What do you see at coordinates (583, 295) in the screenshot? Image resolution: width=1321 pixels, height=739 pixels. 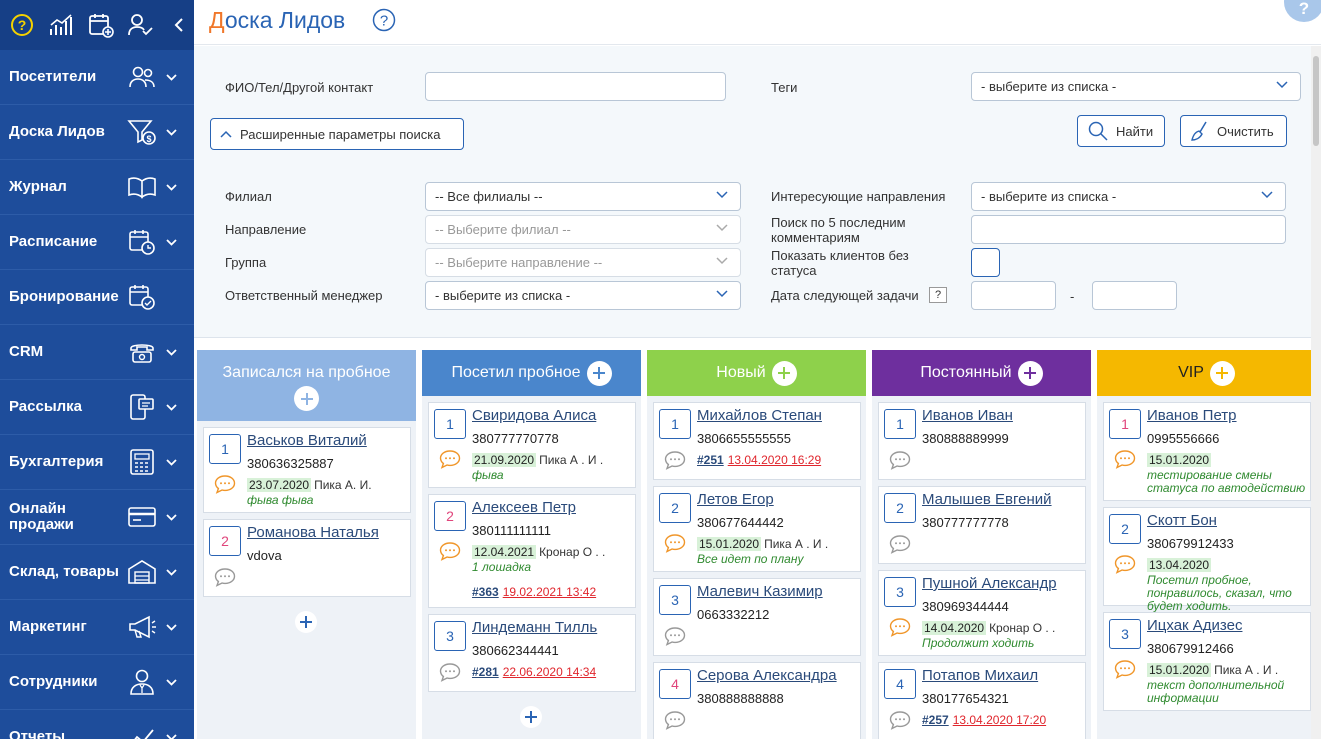 I see `manager-select: - выберите из списка -` at bounding box center [583, 295].